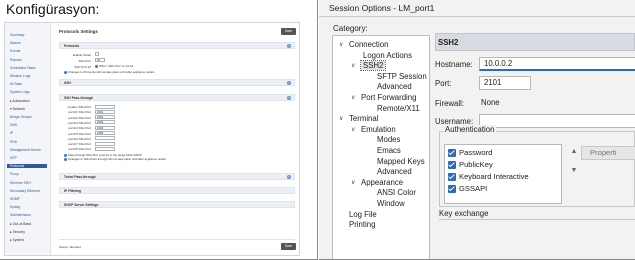  Describe the element at coordinates (25, 150) in the screenshot. I see `sidebar-item: Management Server` at that location.